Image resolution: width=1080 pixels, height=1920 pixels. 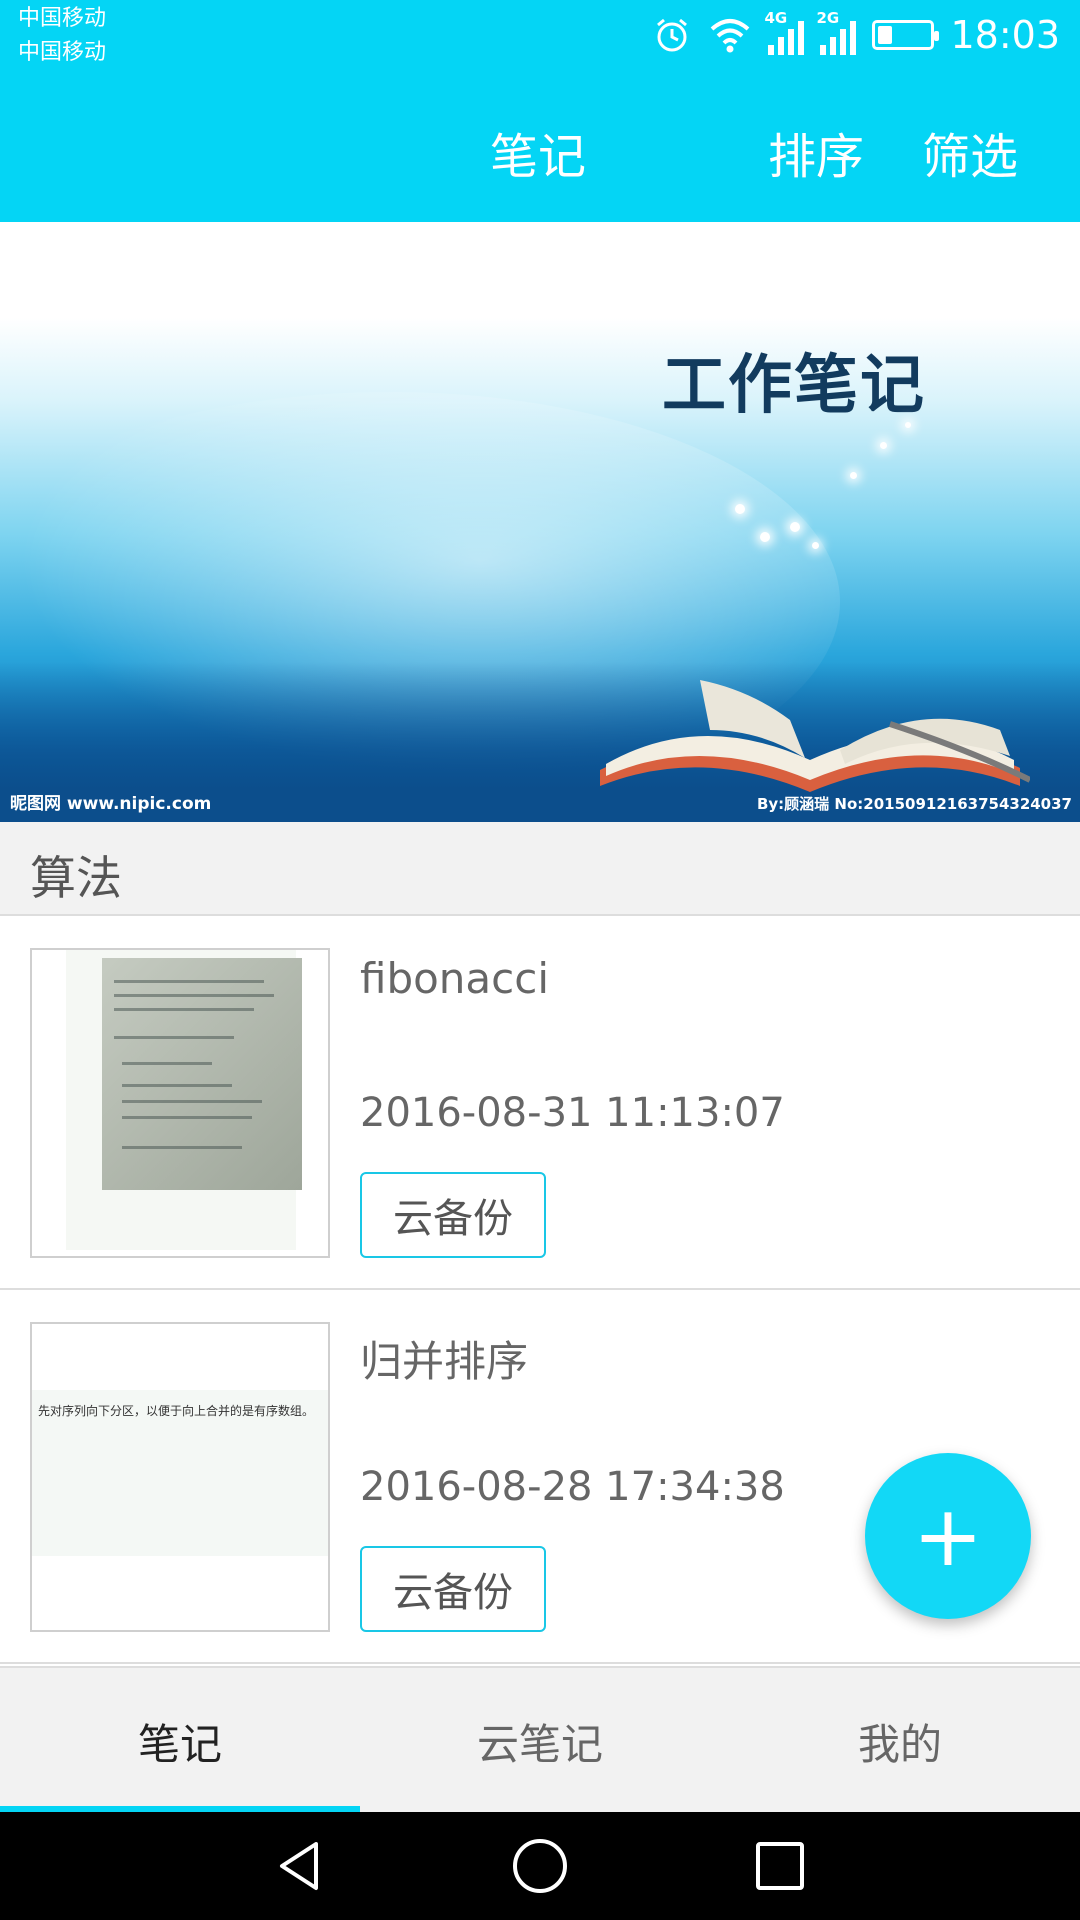 I want to click on home-icon, so click(x=540, y=1866).